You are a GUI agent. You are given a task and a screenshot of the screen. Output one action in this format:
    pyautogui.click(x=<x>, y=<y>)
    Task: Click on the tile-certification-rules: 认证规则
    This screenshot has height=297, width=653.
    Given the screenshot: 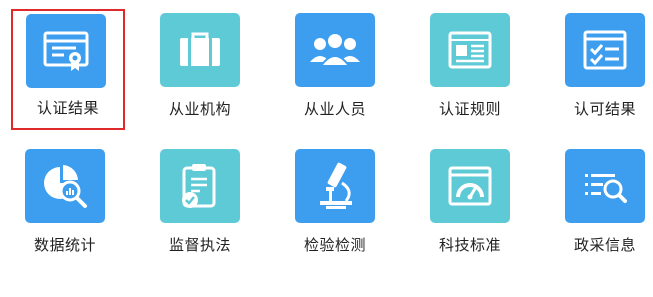 What is the action you would take?
    pyautogui.click(x=470, y=70)
    